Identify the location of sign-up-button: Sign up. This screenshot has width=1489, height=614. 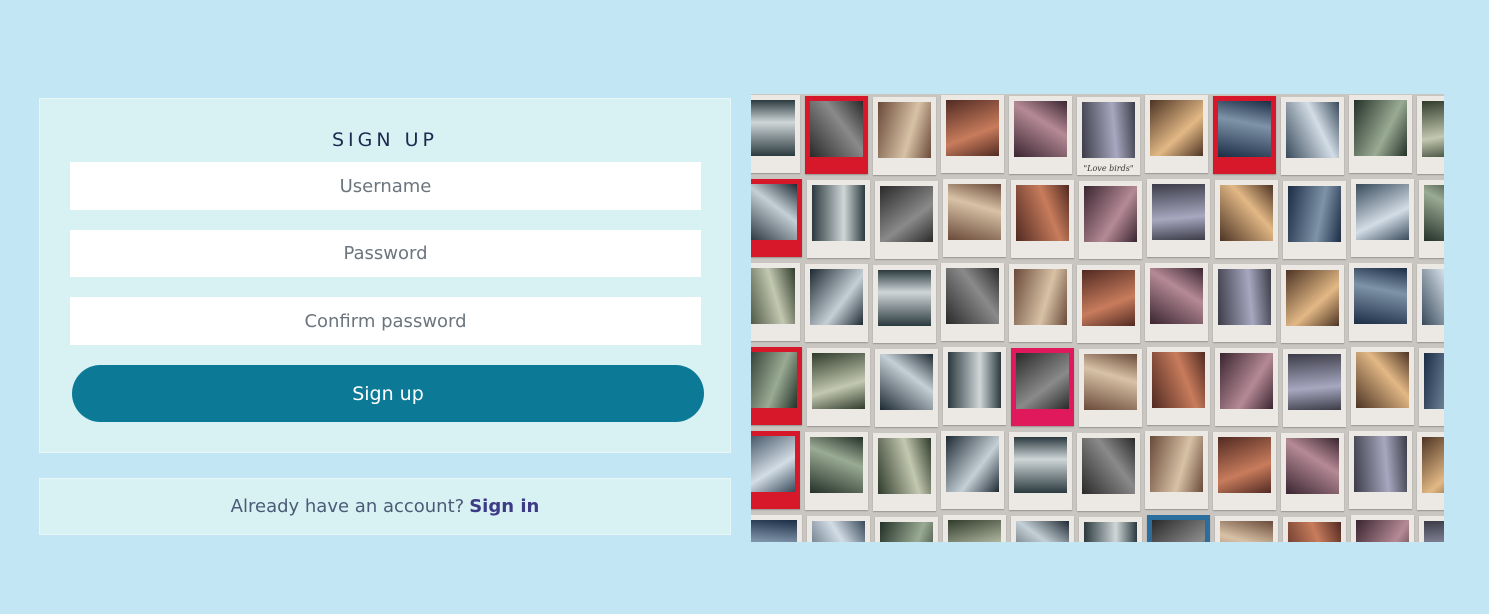
(388, 393).